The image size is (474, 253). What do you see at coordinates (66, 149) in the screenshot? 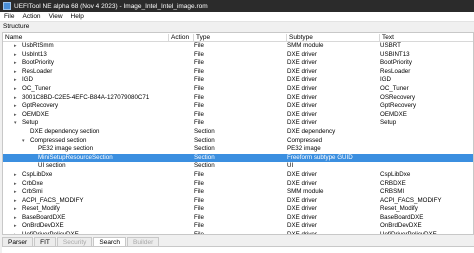
I see `row-name: PE32 image section` at bounding box center [66, 149].